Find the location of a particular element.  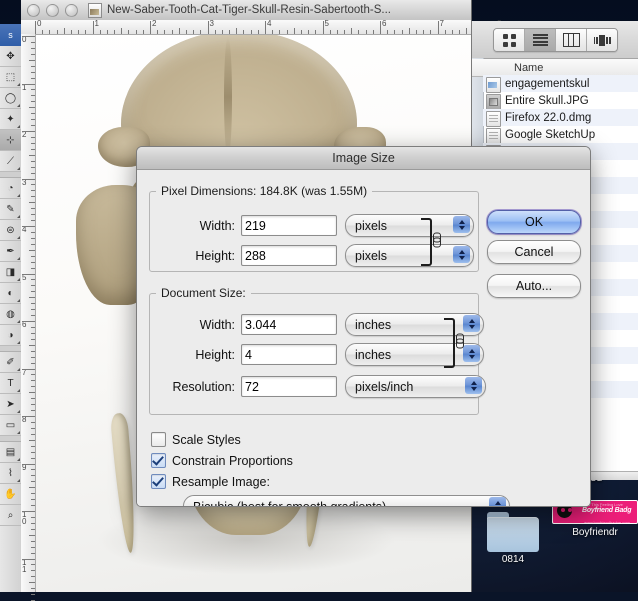

tool-marquee-tool: ⬚ is located at coordinates (10, 77).